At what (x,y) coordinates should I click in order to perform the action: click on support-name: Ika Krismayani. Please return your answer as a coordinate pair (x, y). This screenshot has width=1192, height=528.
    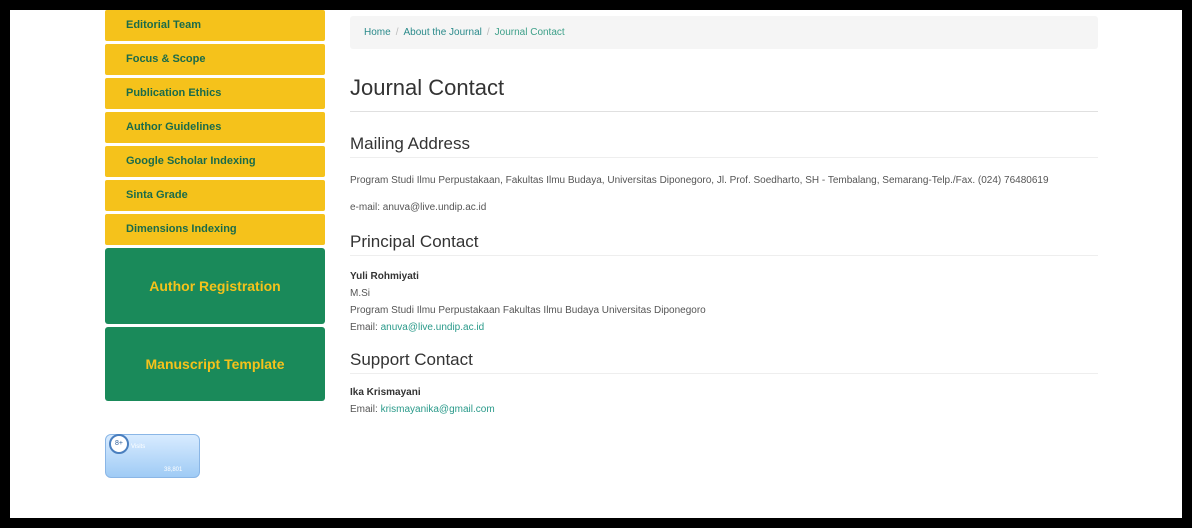
    Looking at the image, I should click on (385, 392).